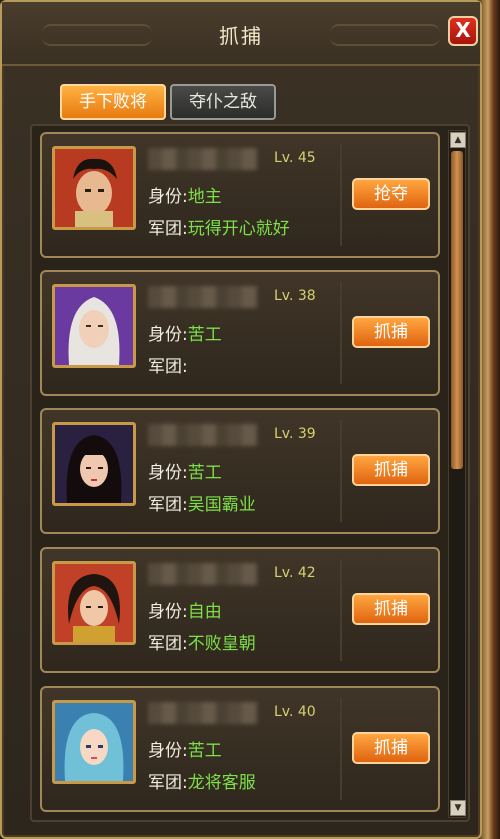 The height and width of the screenshot is (839, 500). I want to click on white-hair-sage-portrait, so click(94, 326).